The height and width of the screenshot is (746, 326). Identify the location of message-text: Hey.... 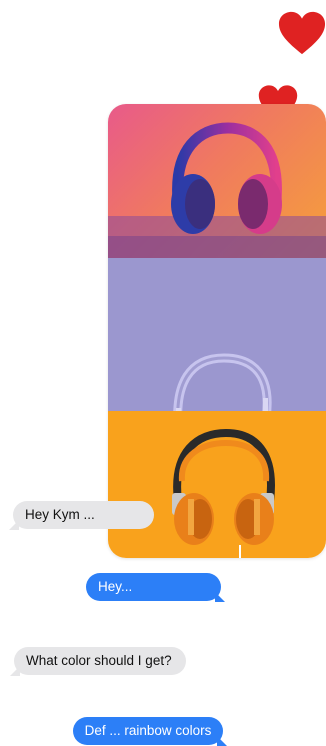
(115, 587).